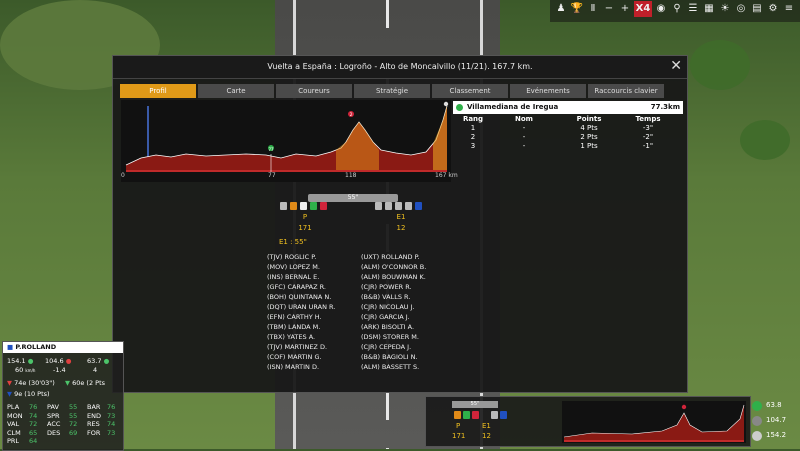 This screenshot has height=451, width=800. I want to click on tab-carte: Carte, so click(236, 91).